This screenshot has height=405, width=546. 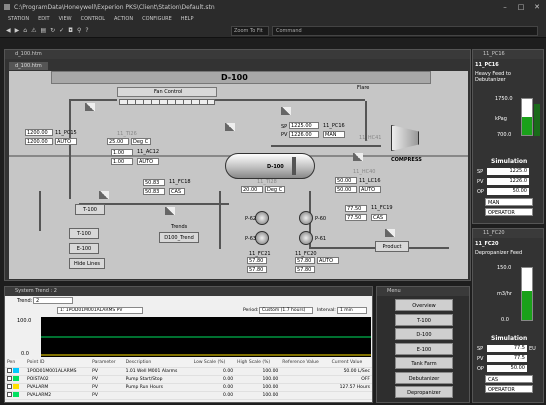 What do you see at coordinates (346, 180) in the screenshot?
I see `lc16-sp: 50.00` at bounding box center [346, 180].